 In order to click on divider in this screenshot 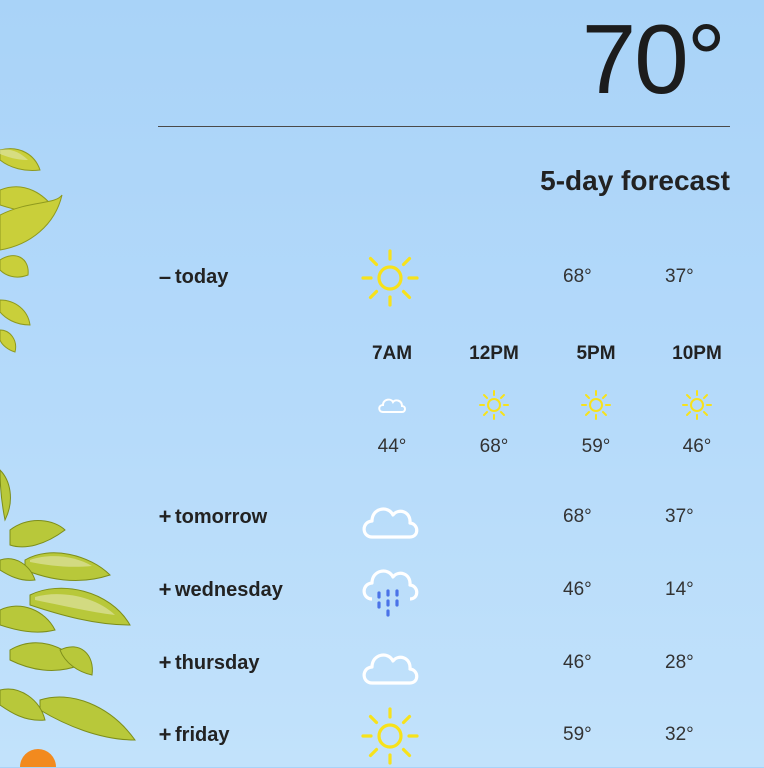, I will do `click(444, 126)`.